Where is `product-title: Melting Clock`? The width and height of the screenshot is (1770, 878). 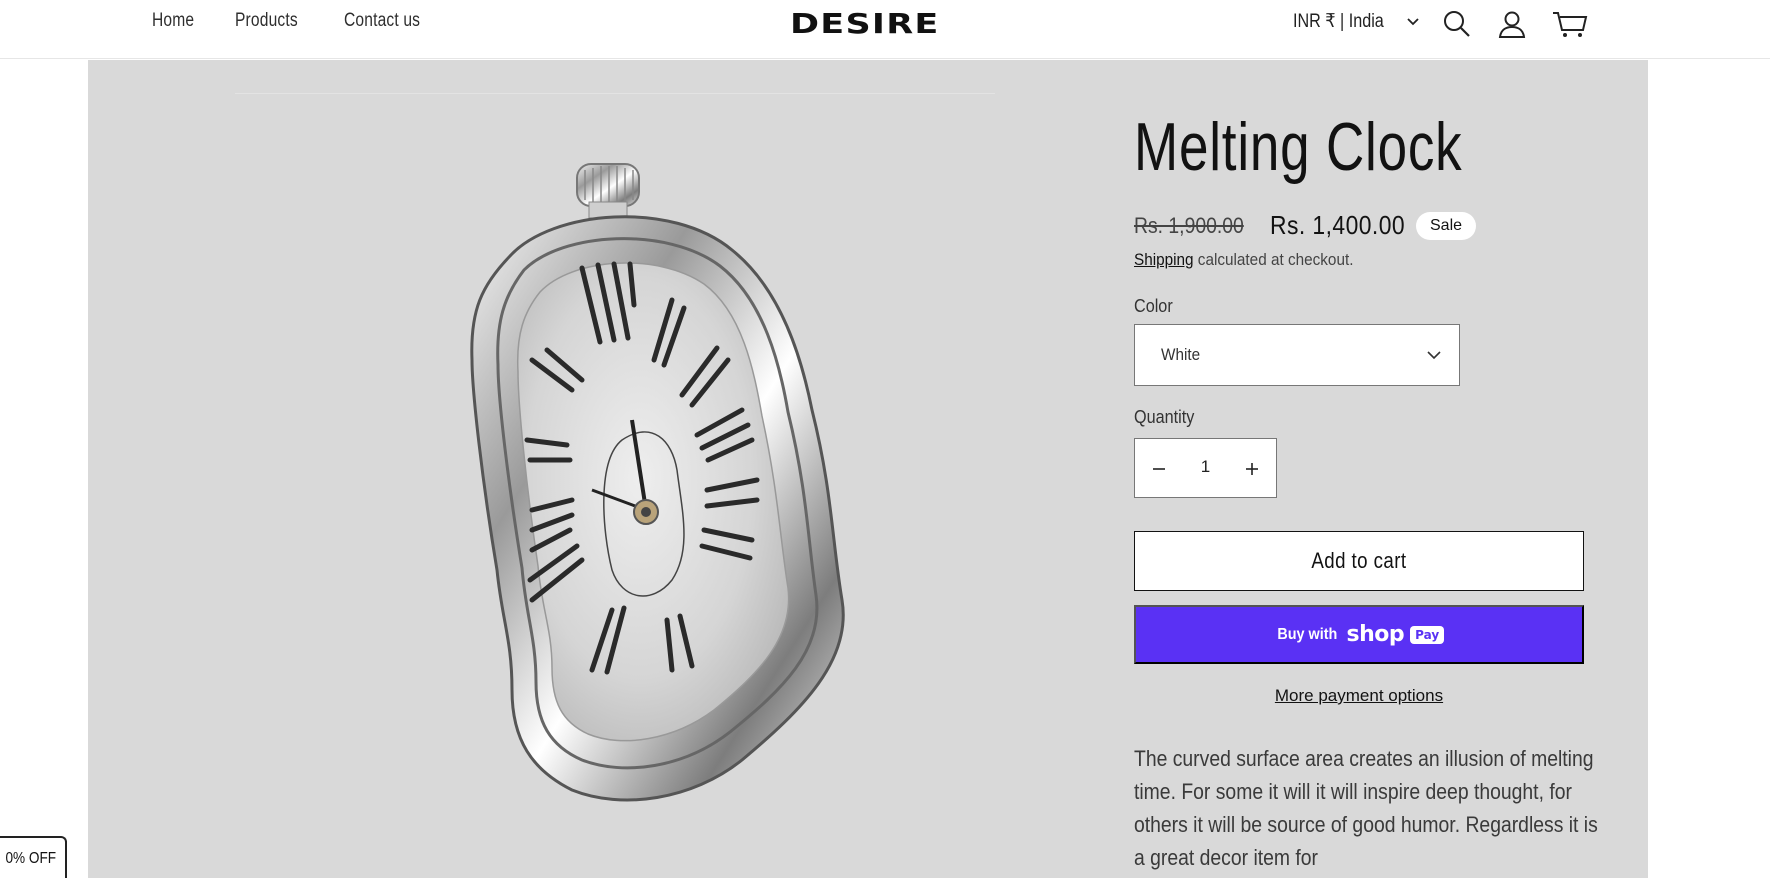
product-title: Melting Clock is located at coordinates (1298, 147).